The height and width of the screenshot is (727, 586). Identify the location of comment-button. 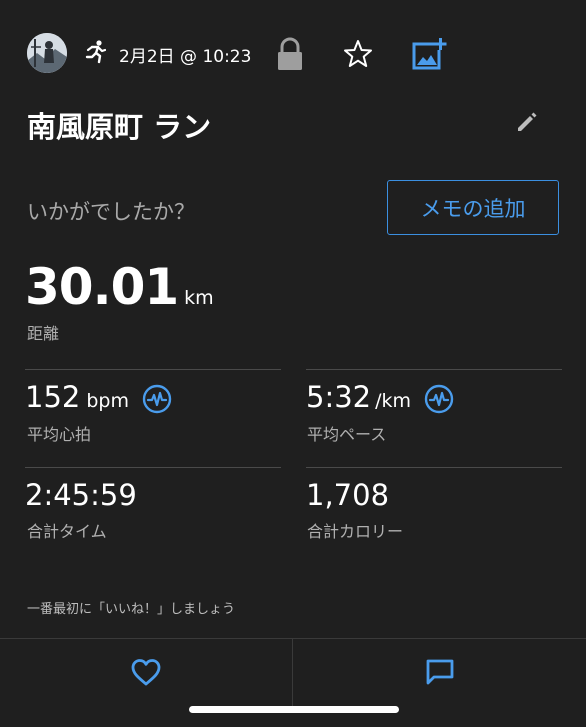
(439, 674).